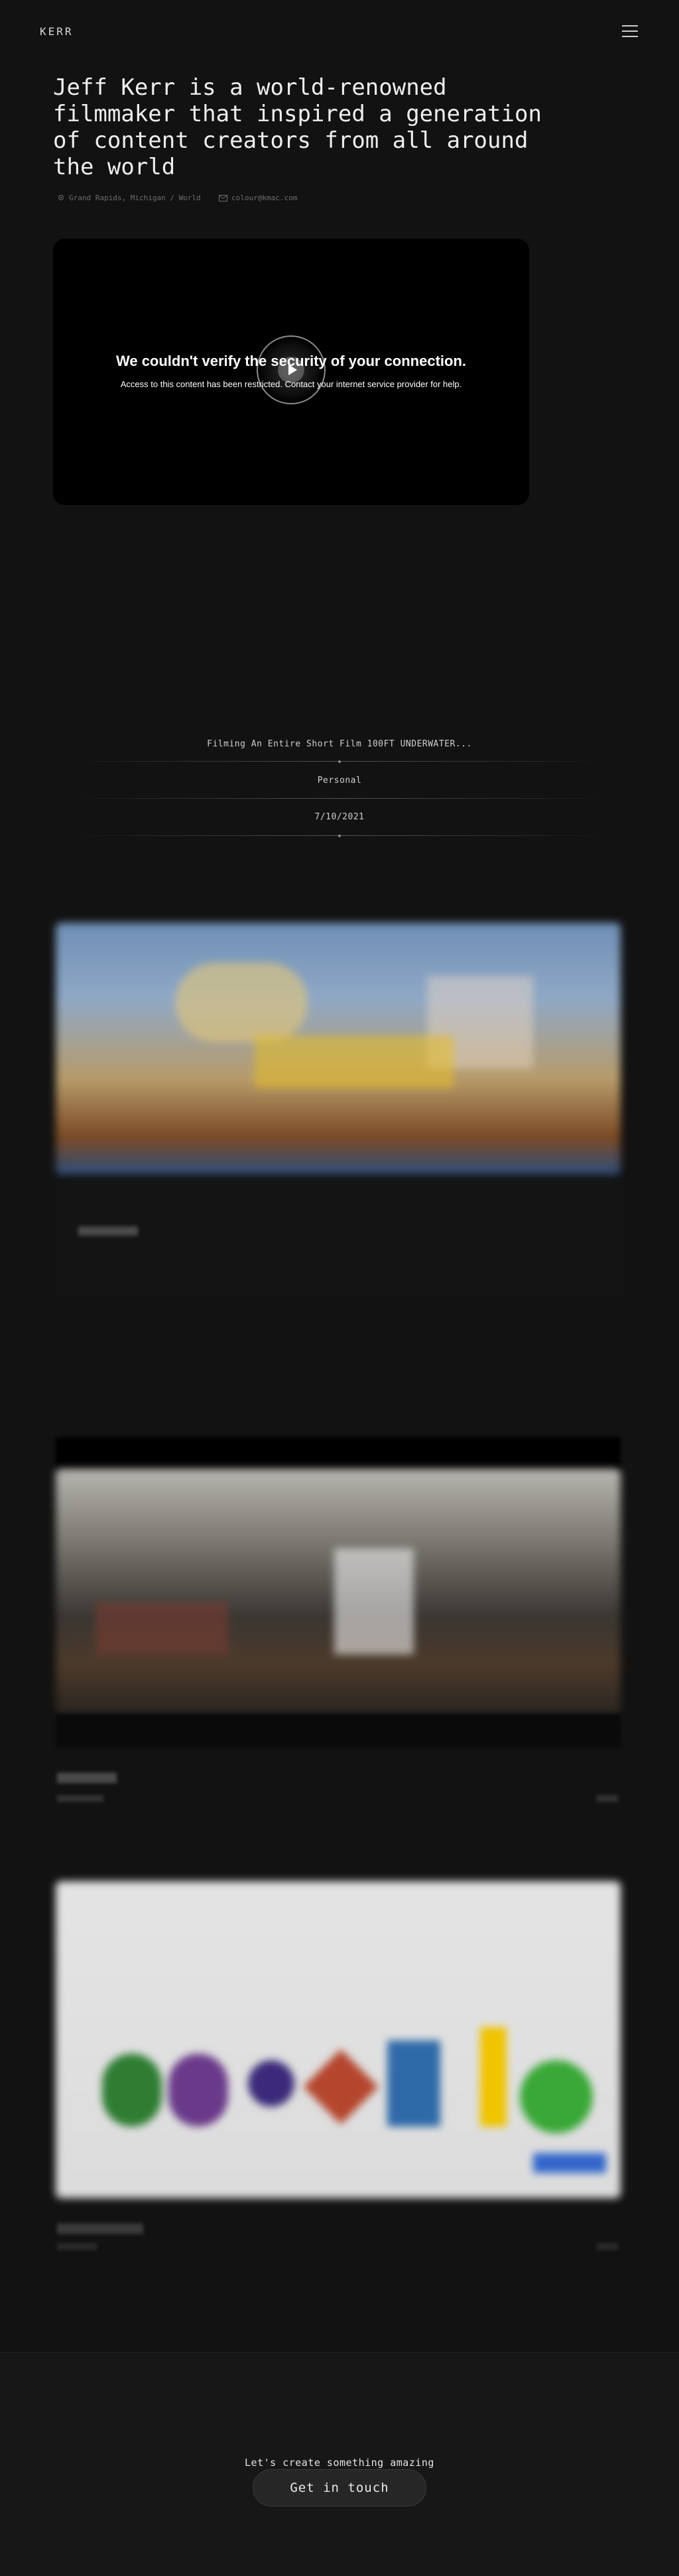 Image resolution: width=679 pixels, height=2576 pixels. What do you see at coordinates (339, 799) in the screenshot?
I see `divider` at bounding box center [339, 799].